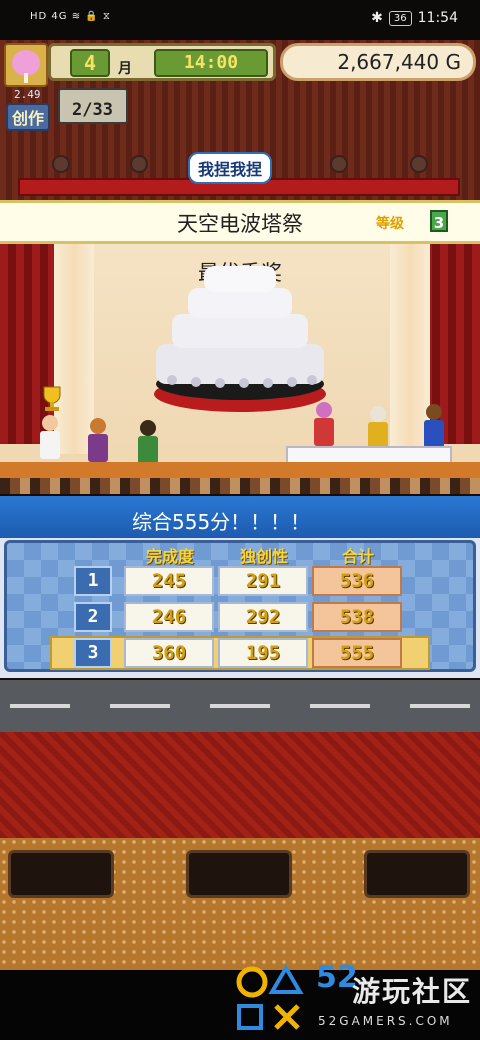 The height and width of the screenshot is (1040, 480). What do you see at coordinates (263, 556) in the screenshot?
I see `column-header-originality: 独创性` at bounding box center [263, 556].